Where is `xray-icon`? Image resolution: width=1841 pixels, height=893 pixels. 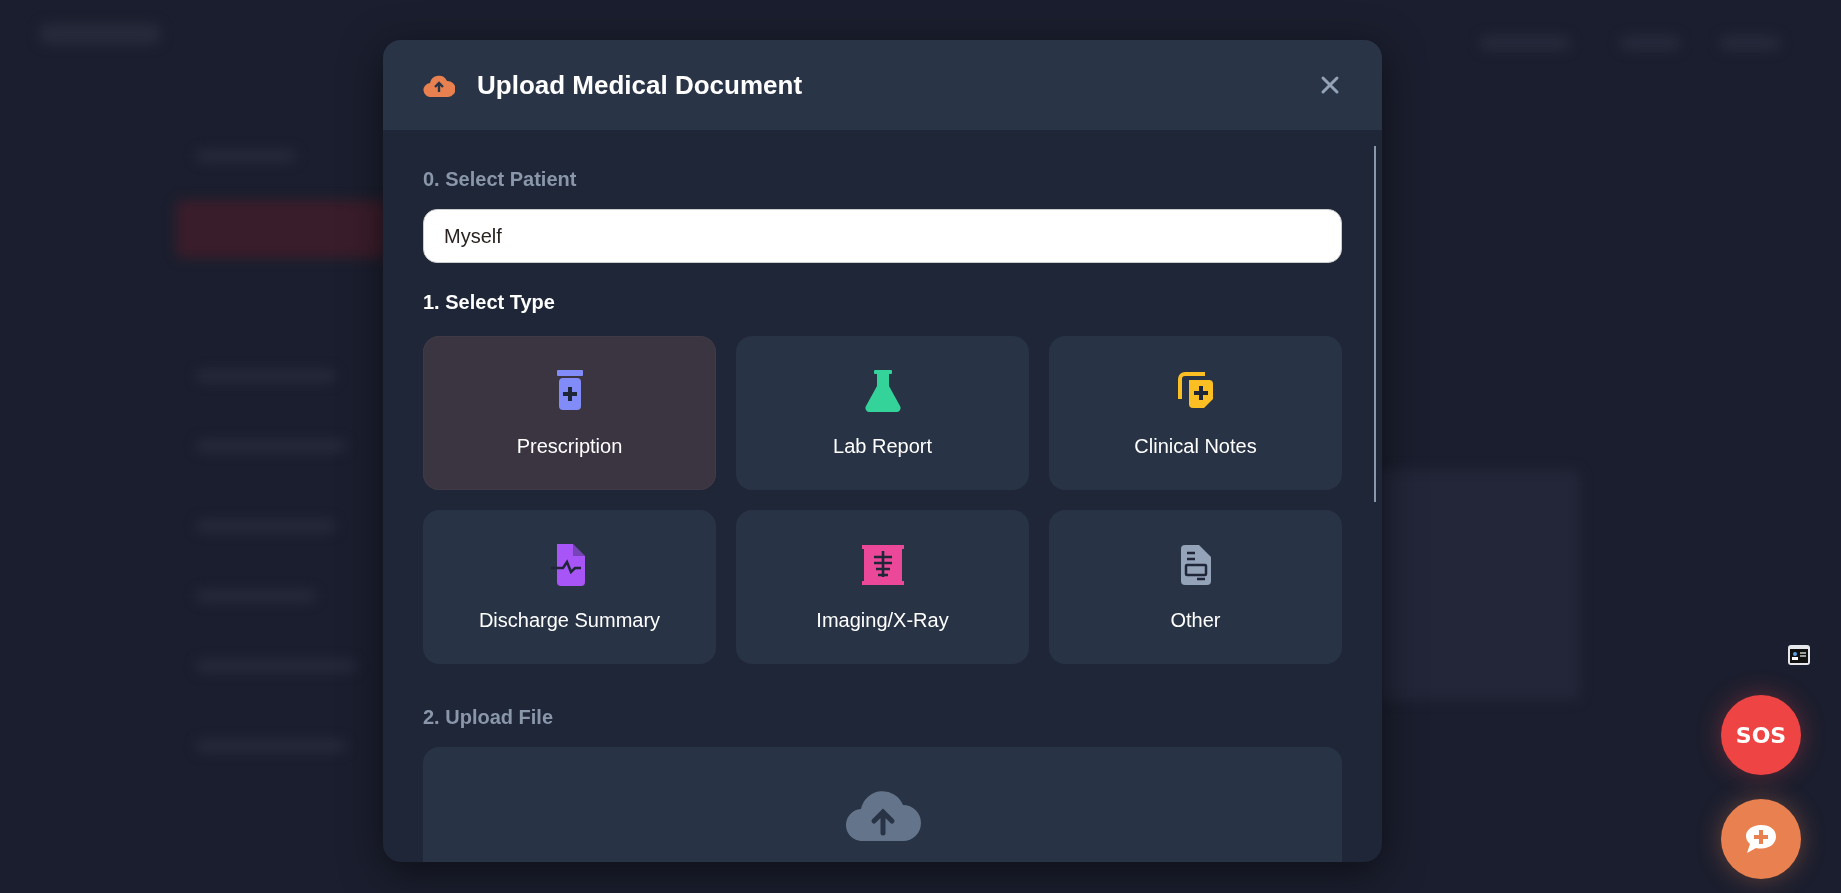
xray-icon is located at coordinates (882, 564).